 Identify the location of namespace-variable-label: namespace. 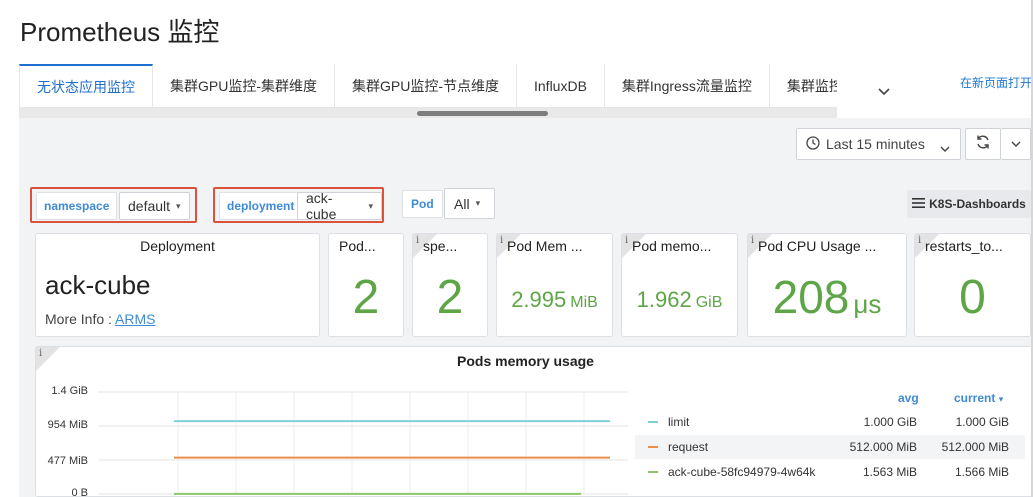
(77, 206).